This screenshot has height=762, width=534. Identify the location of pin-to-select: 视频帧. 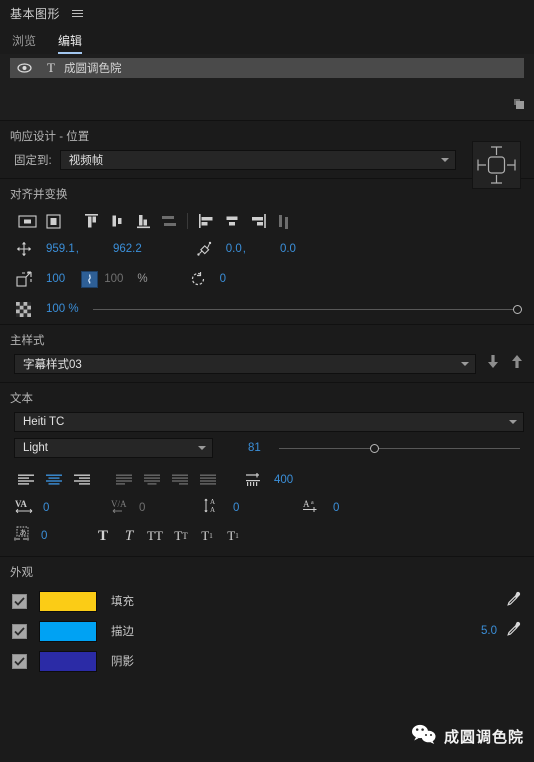
(257, 160).